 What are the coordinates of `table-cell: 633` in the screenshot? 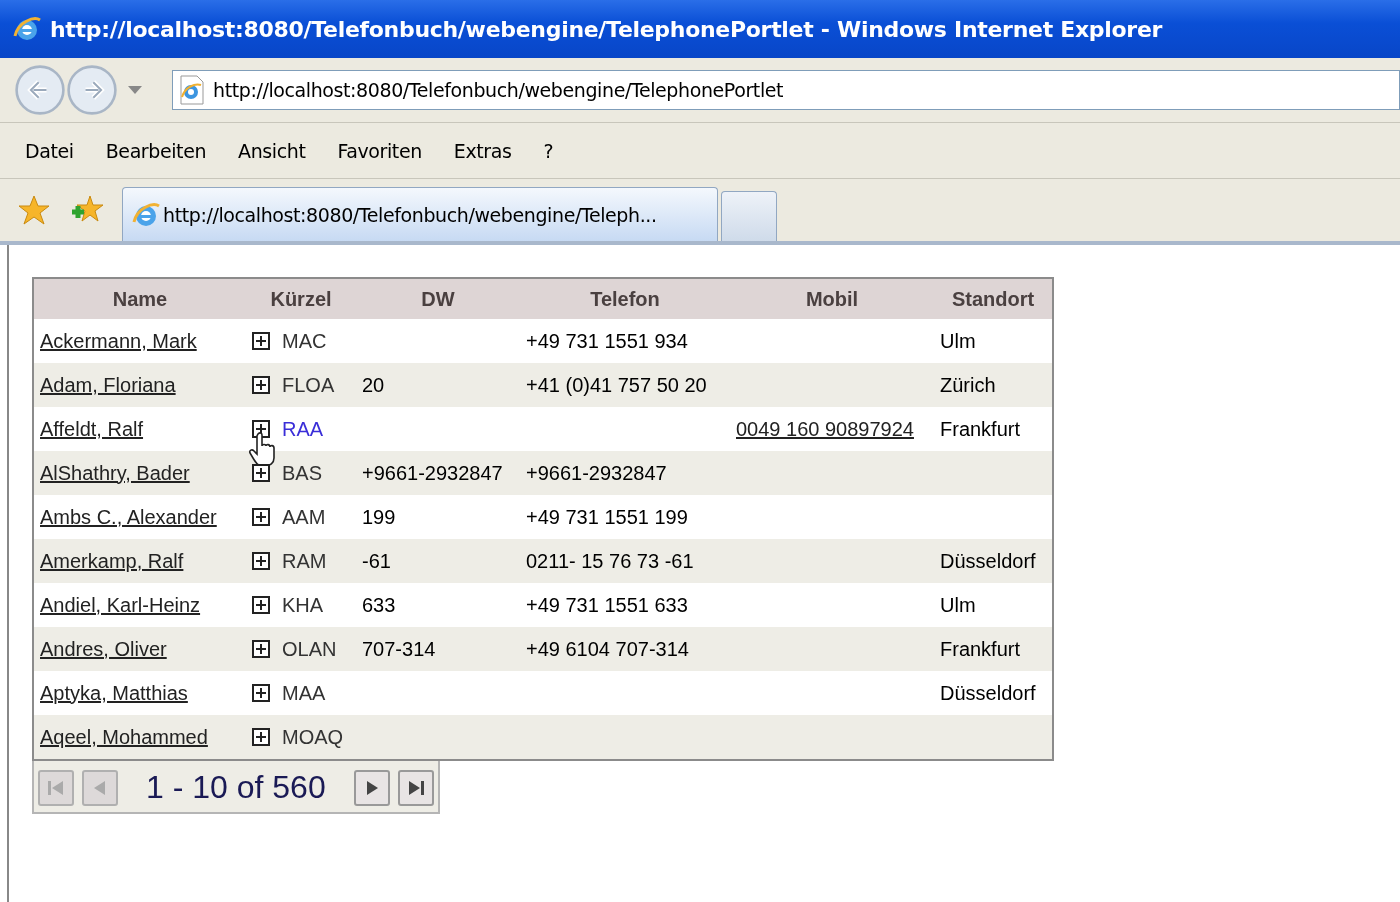 It's located at (379, 604).